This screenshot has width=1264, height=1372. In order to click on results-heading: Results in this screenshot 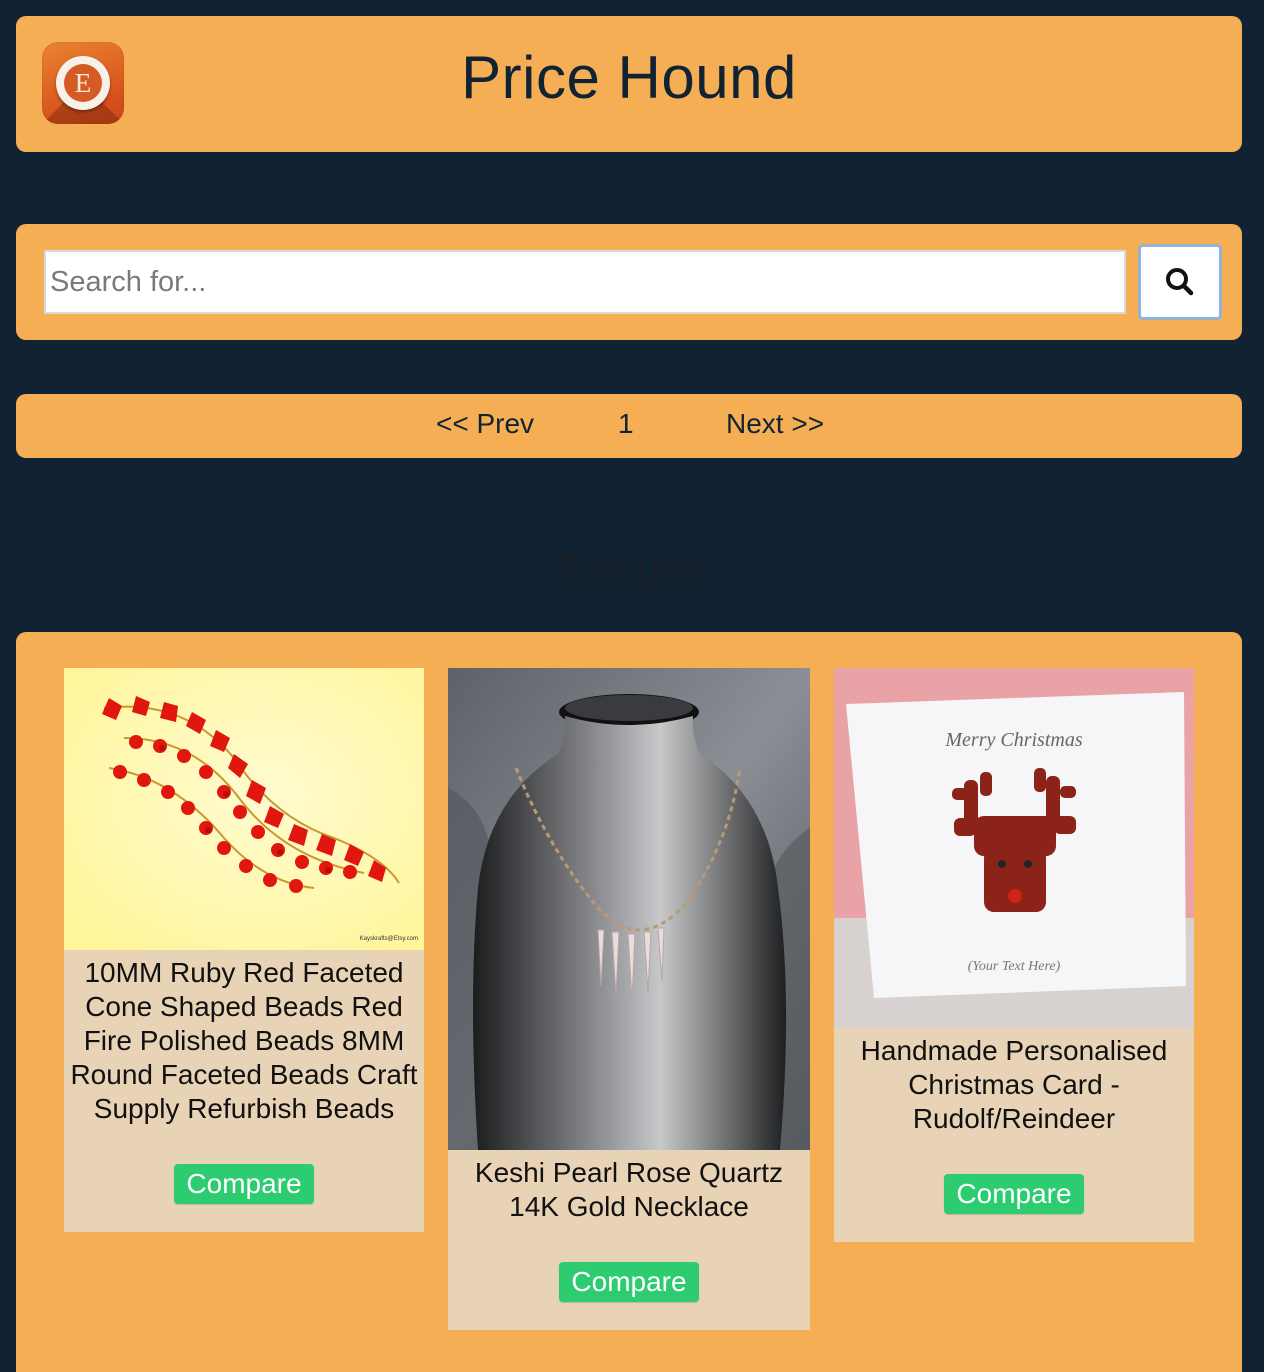, I will do `click(632, 571)`.